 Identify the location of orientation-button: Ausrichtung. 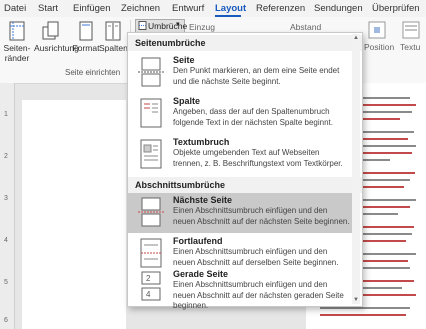
(56, 37).